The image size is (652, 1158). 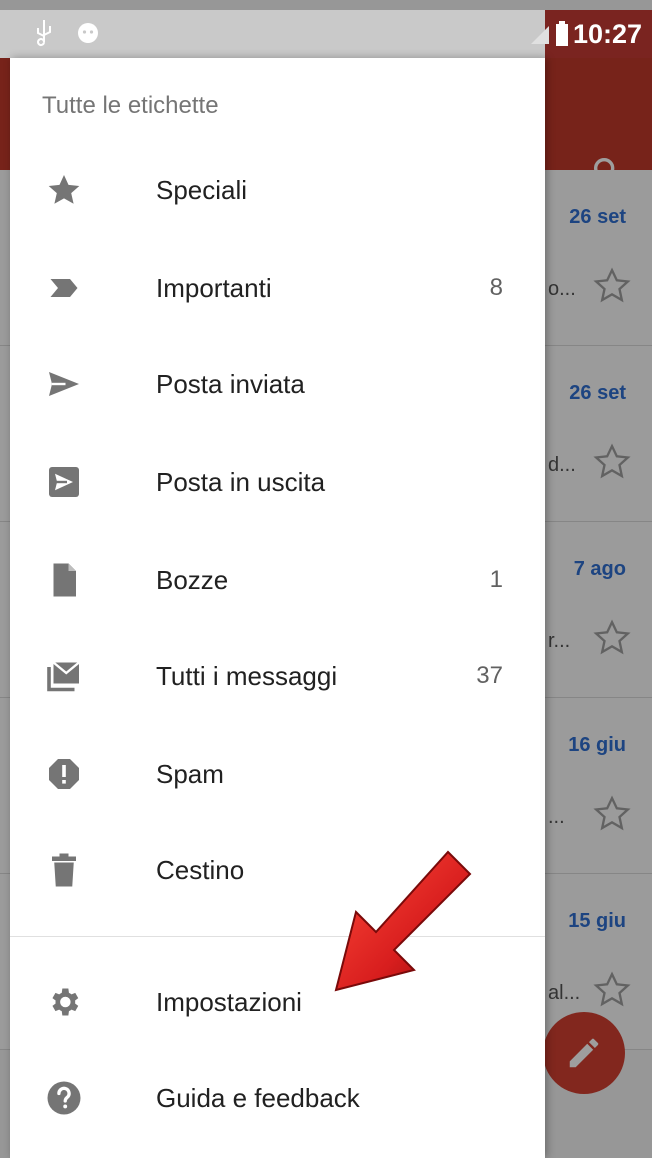 I want to click on drawer-item-speciali: Speciali, so click(x=277, y=190).